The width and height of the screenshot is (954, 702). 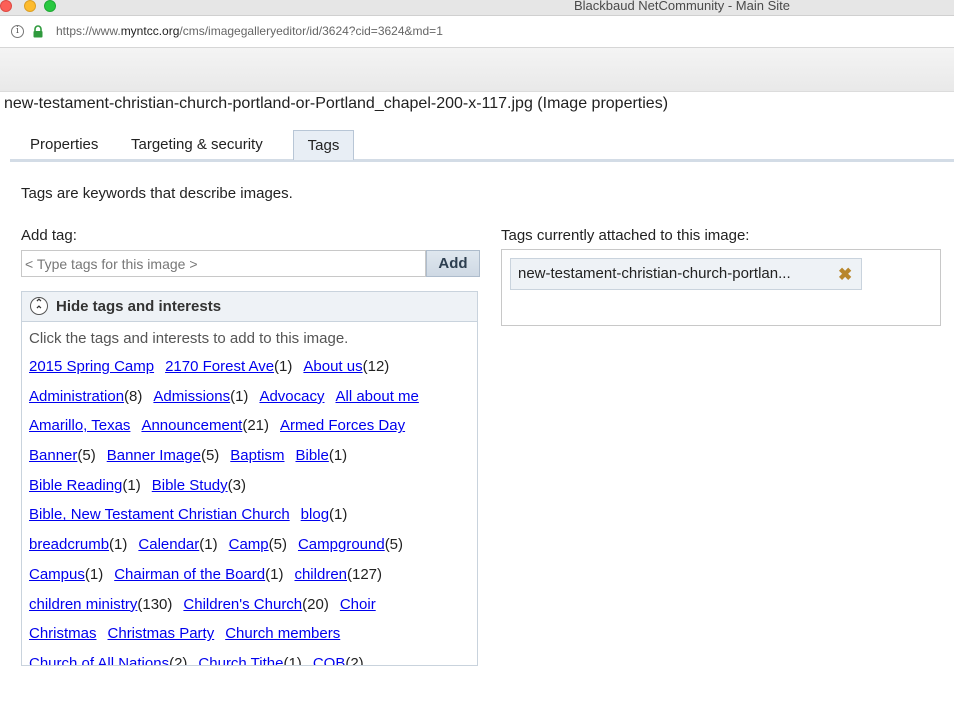 I want to click on tag-link: Armed Forces Day, so click(x=342, y=425).